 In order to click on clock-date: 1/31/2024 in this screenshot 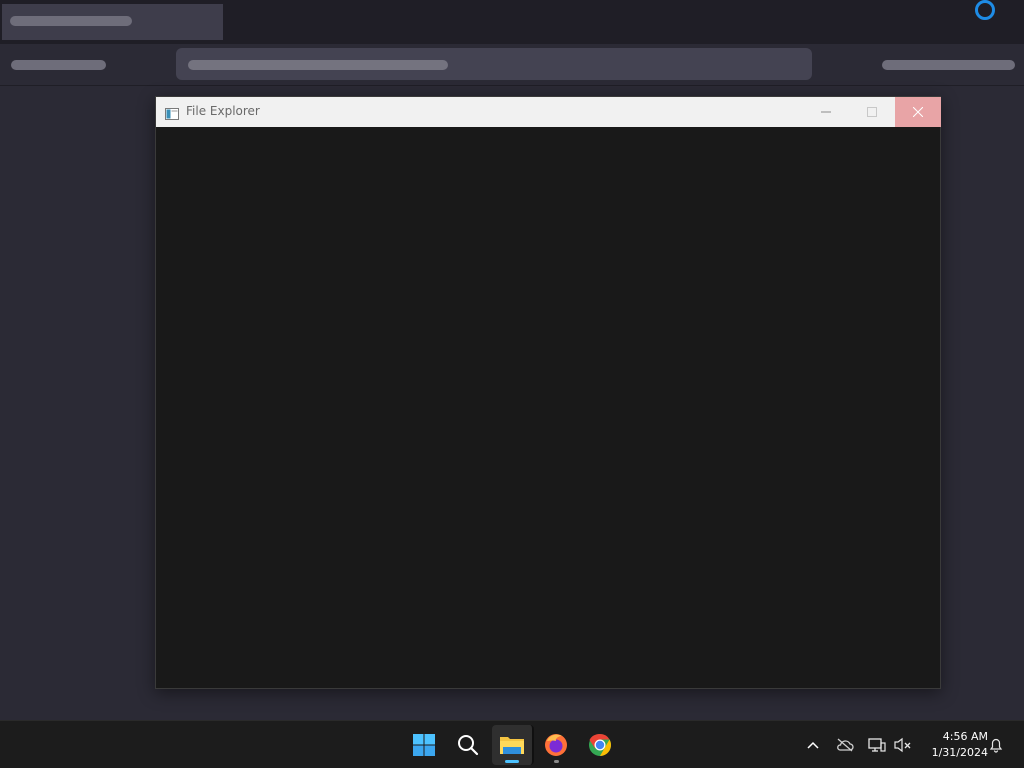, I will do `click(959, 752)`.